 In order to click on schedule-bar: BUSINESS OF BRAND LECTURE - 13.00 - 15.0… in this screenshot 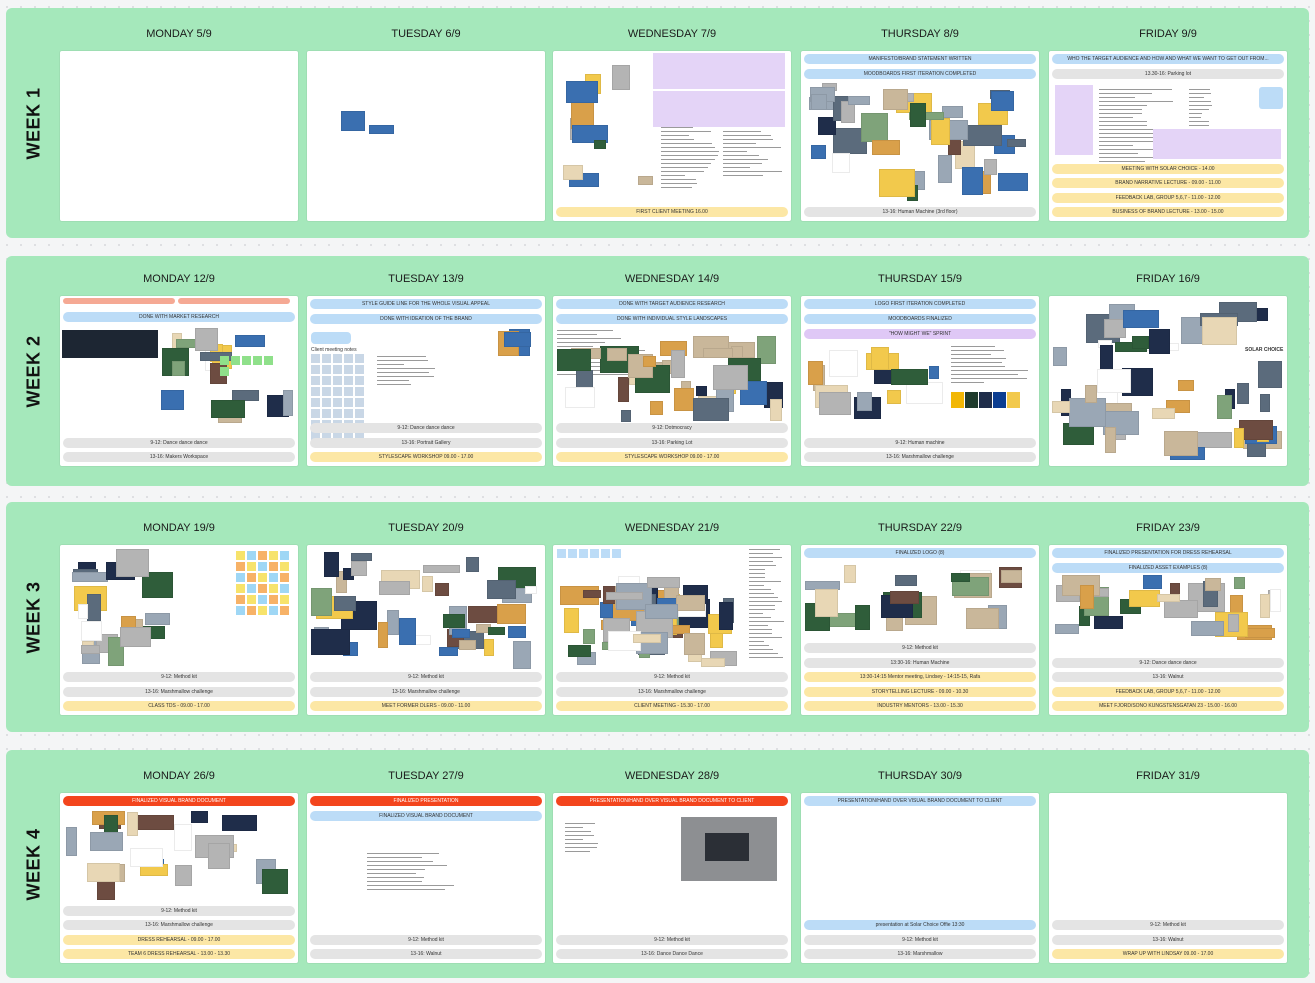, I will do `click(1168, 212)`.